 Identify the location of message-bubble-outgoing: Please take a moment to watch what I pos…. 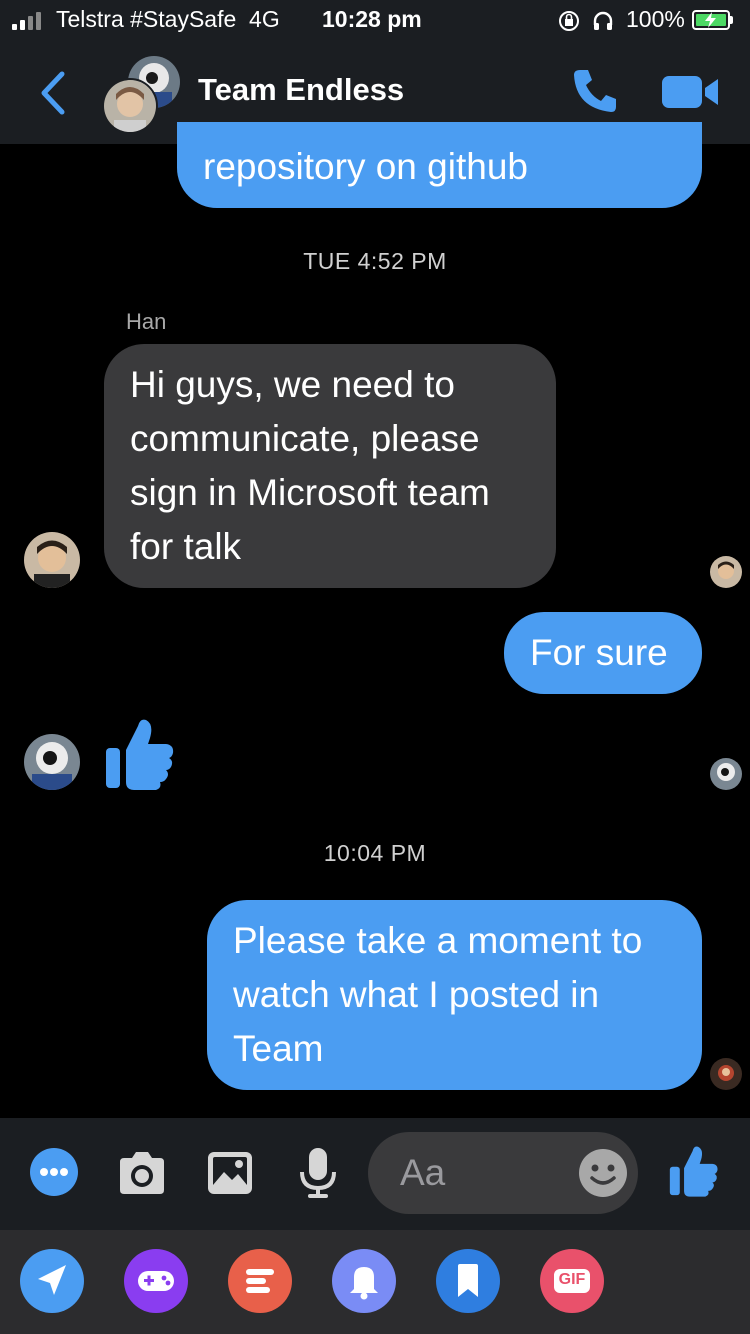
(454, 995).